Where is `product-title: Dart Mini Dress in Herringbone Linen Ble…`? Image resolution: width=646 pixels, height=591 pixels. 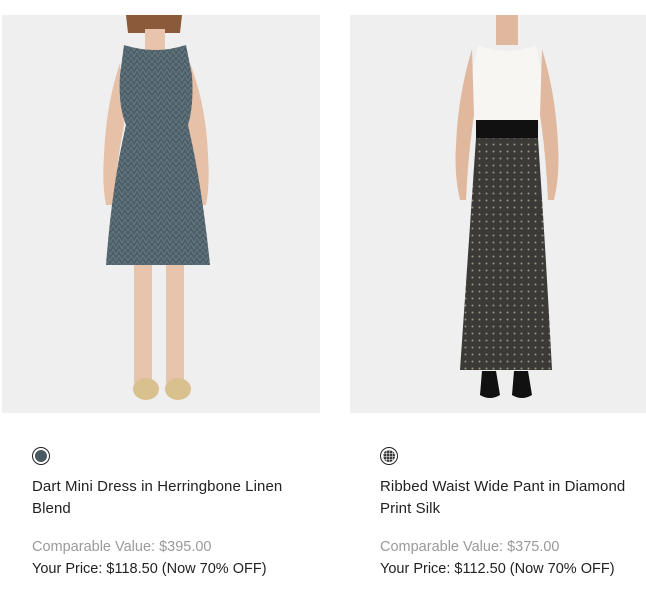
product-title: Dart Mini Dress in Herringbone Linen Ble… is located at coordinates (167, 498).